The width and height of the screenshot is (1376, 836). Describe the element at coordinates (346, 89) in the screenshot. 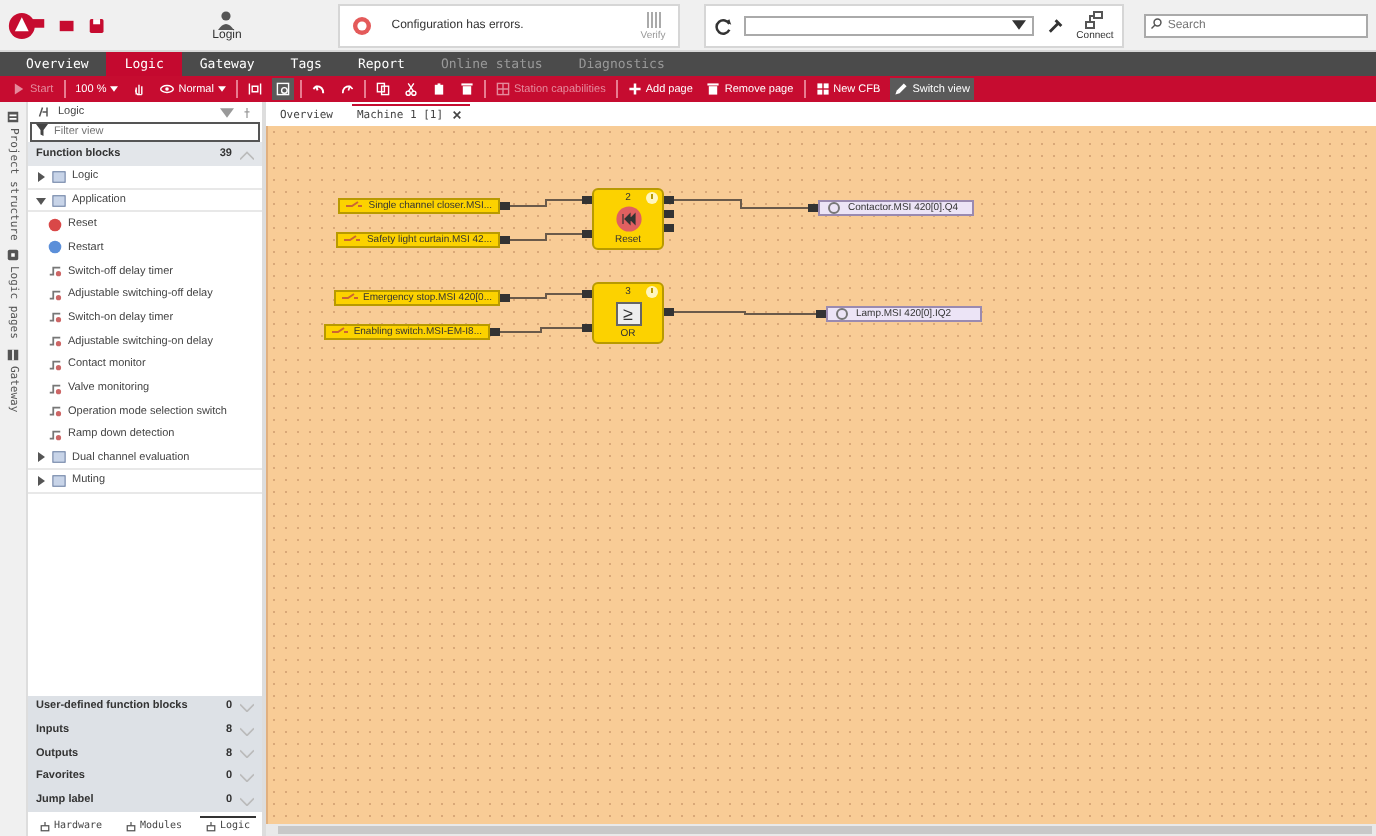

I see `redo-icon` at that location.